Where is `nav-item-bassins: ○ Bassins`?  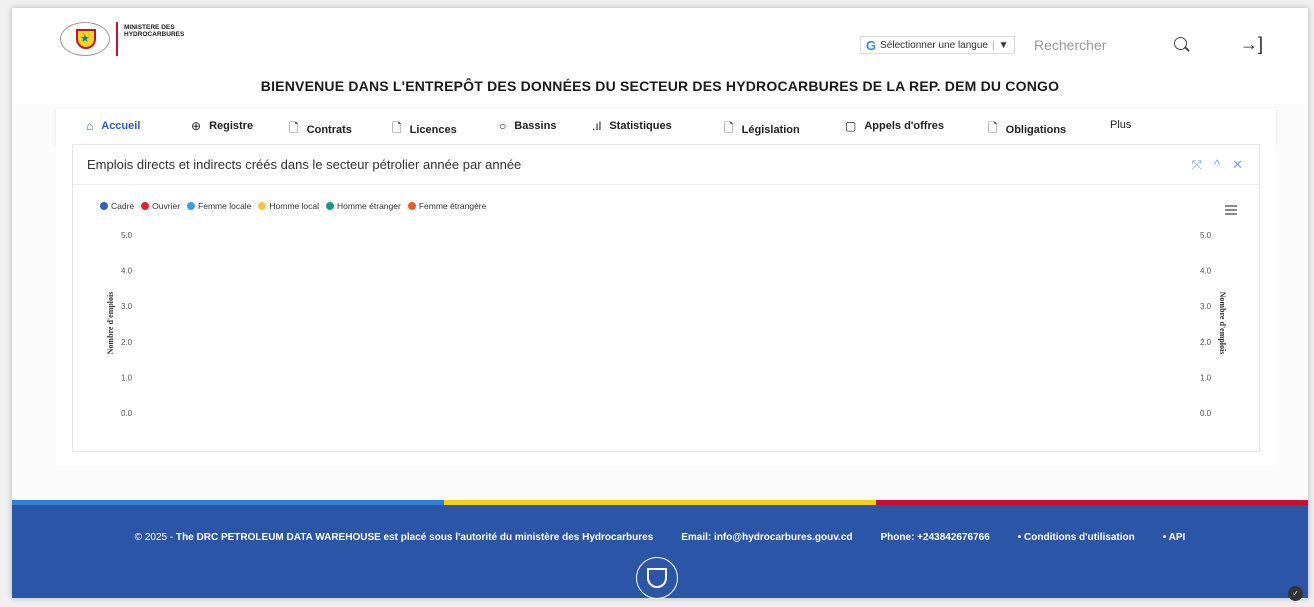
nav-item-bassins: ○ Bassins is located at coordinates (527, 126).